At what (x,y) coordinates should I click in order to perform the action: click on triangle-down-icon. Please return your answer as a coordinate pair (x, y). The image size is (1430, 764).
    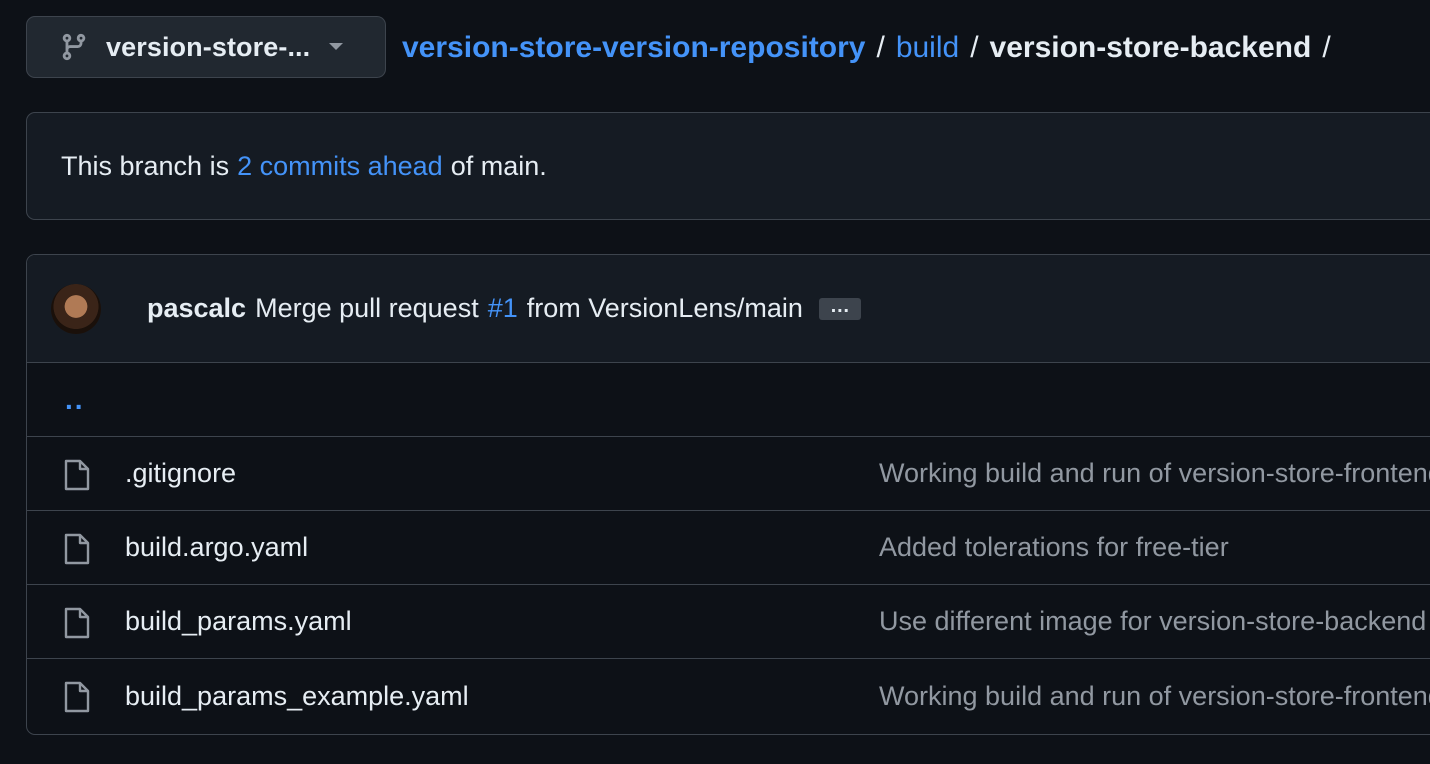
    Looking at the image, I should click on (336, 47).